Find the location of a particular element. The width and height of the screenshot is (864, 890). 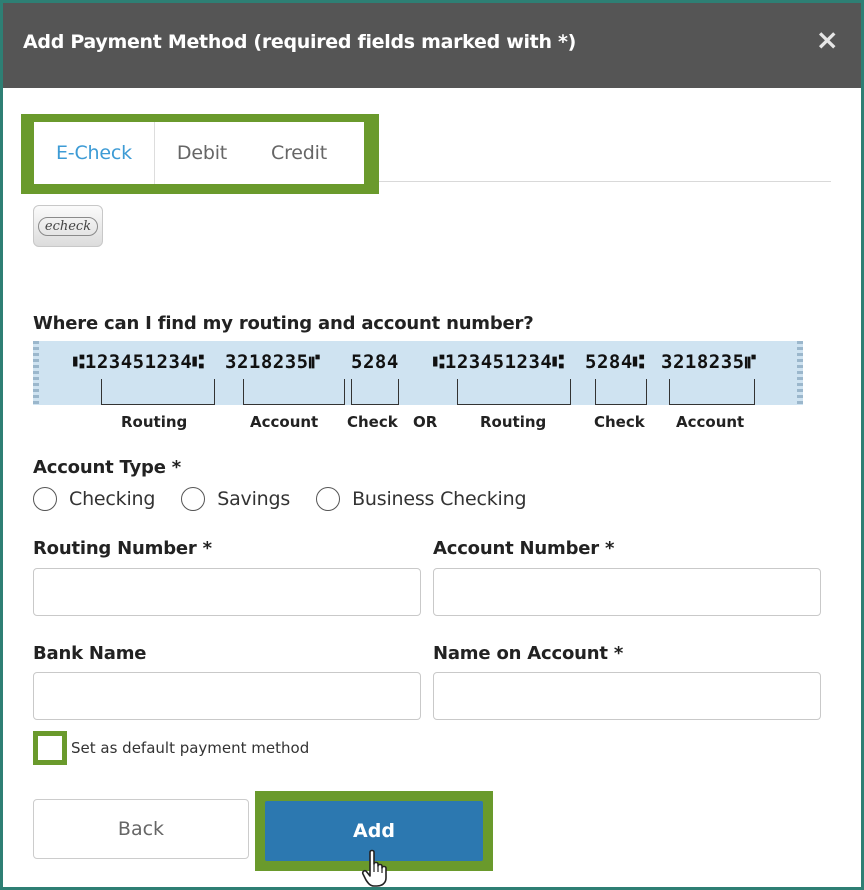

hand-pointer-icon is located at coordinates (374, 868).